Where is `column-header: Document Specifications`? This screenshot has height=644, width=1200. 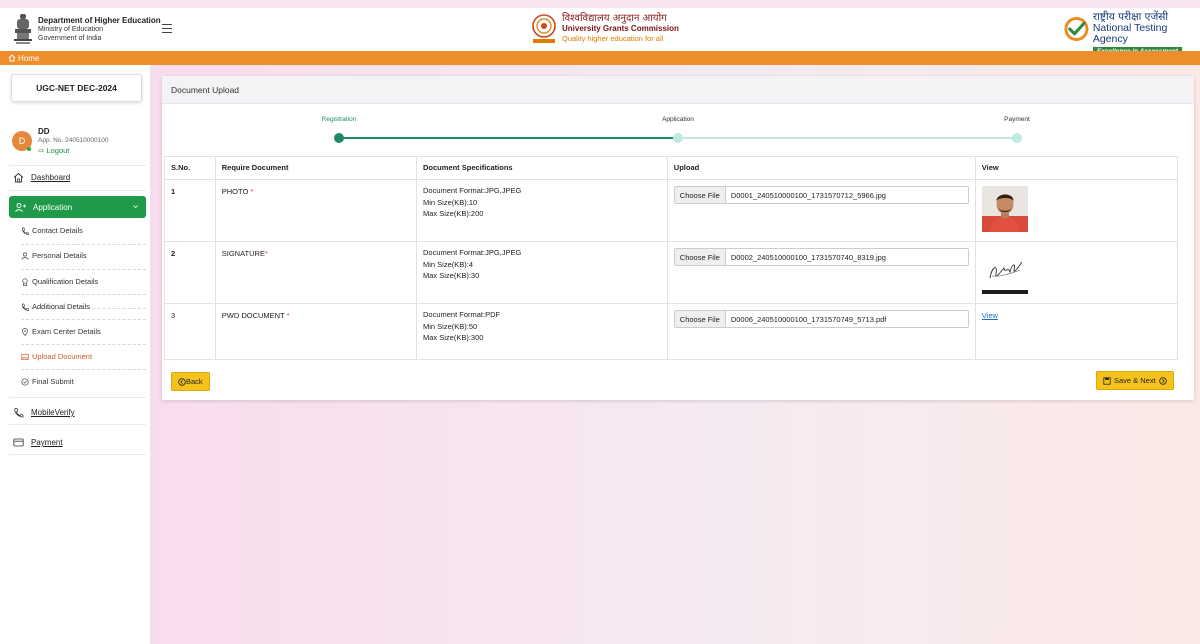 column-header: Document Specifications is located at coordinates (541, 168).